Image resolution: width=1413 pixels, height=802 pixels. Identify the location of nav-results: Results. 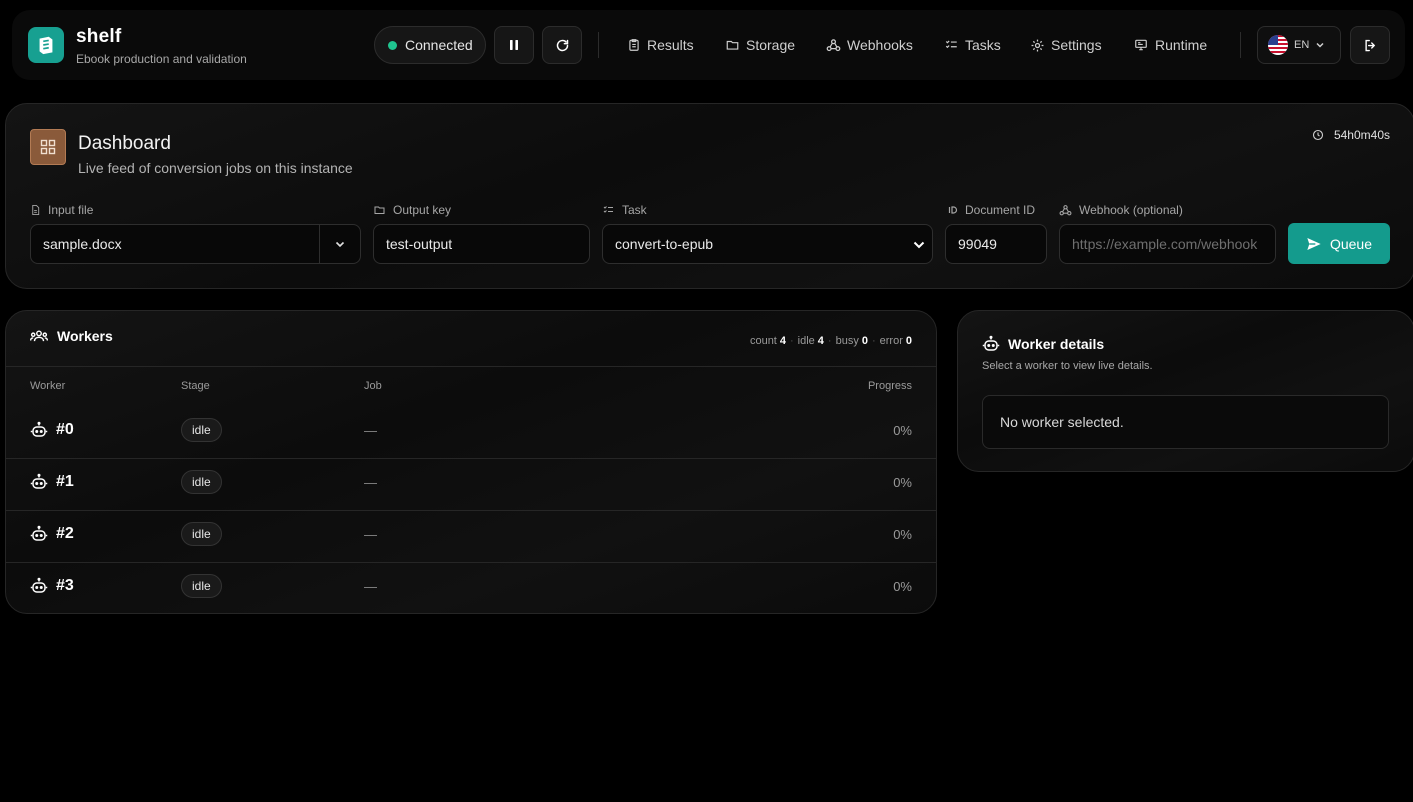
(660, 45).